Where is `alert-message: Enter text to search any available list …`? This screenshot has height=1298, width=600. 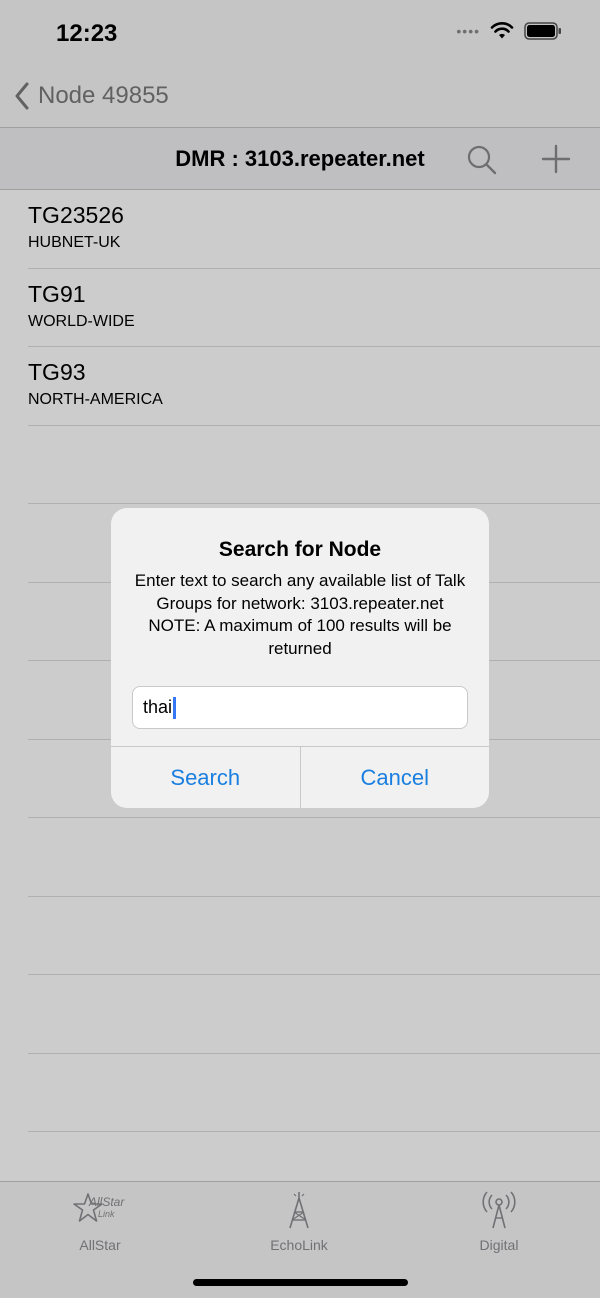 alert-message: Enter text to search any available list … is located at coordinates (300, 614).